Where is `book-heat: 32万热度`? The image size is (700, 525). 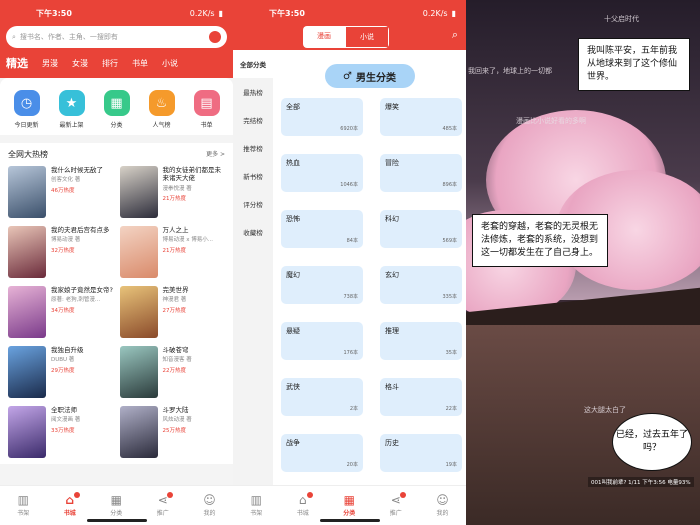
book-heat: 32万热度 is located at coordinates (63, 250).